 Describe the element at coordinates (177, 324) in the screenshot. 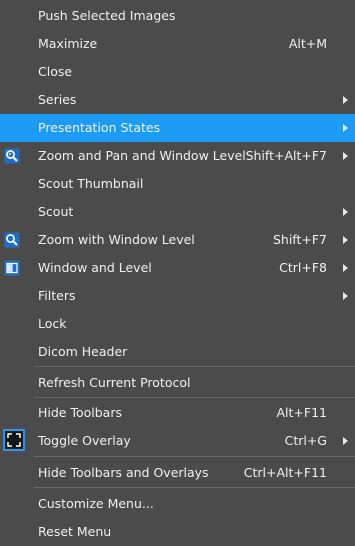

I see `menu-item-lock: Lock` at that location.